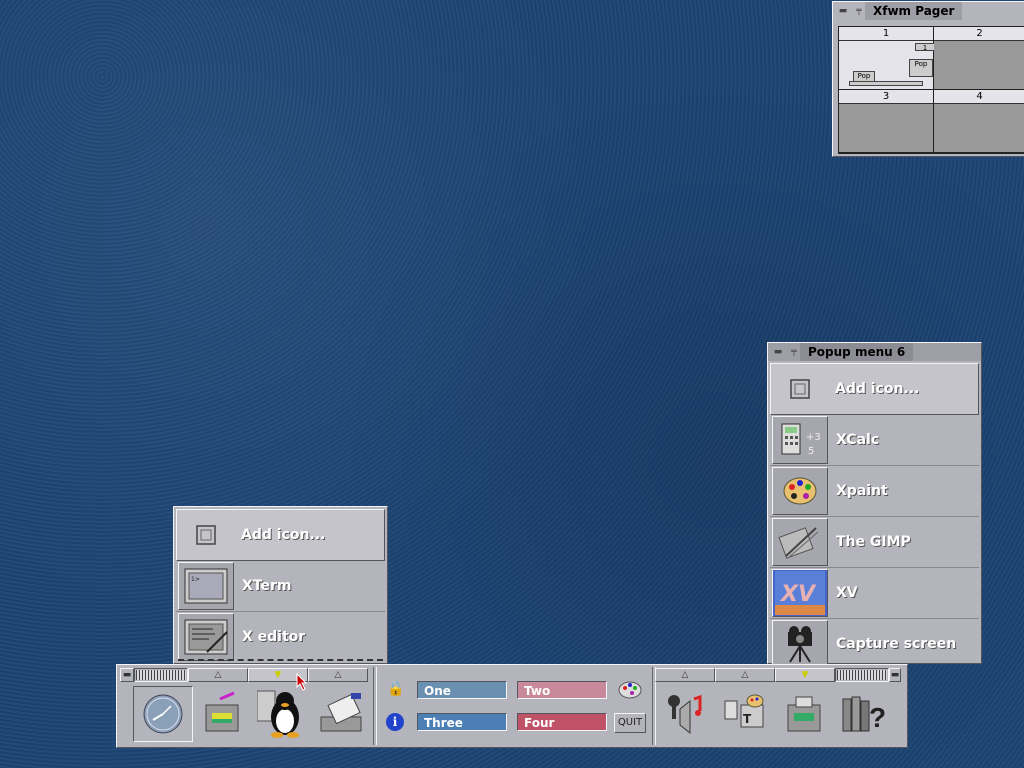  I want to click on filemanager-launcher, so click(222, 713).